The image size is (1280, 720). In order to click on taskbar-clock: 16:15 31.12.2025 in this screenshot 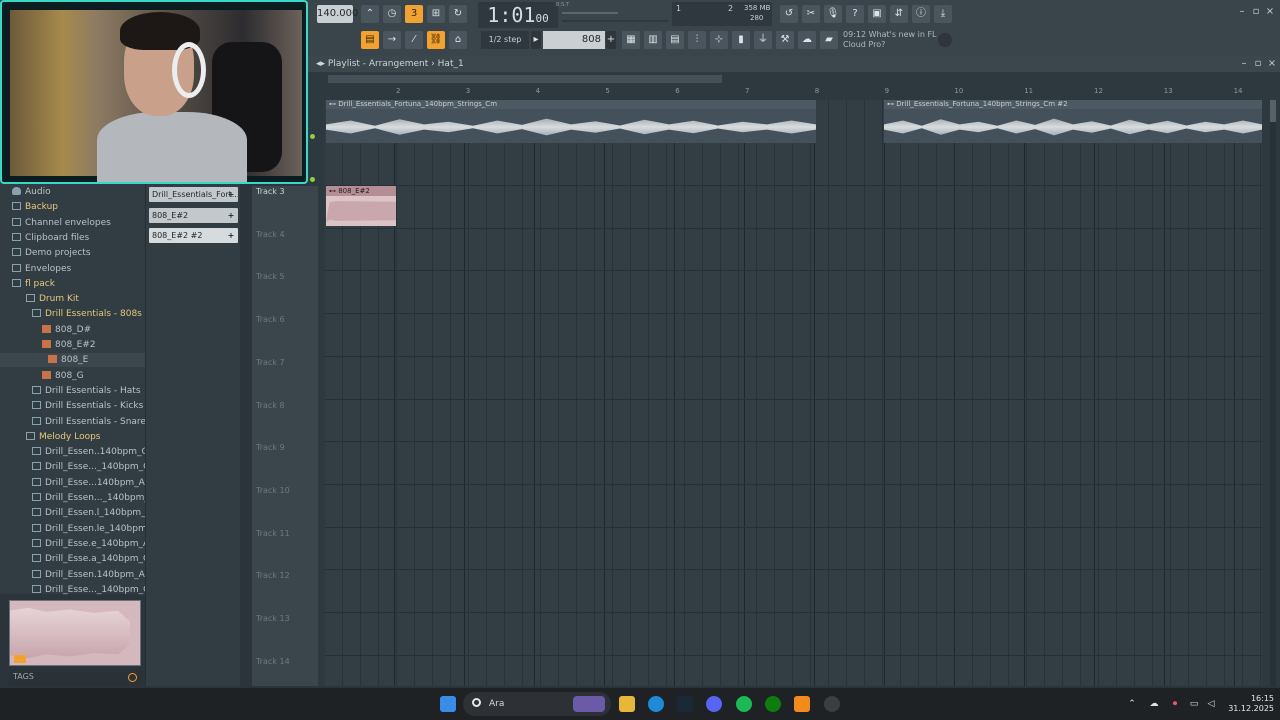, I will do `click(1250, 704)`.